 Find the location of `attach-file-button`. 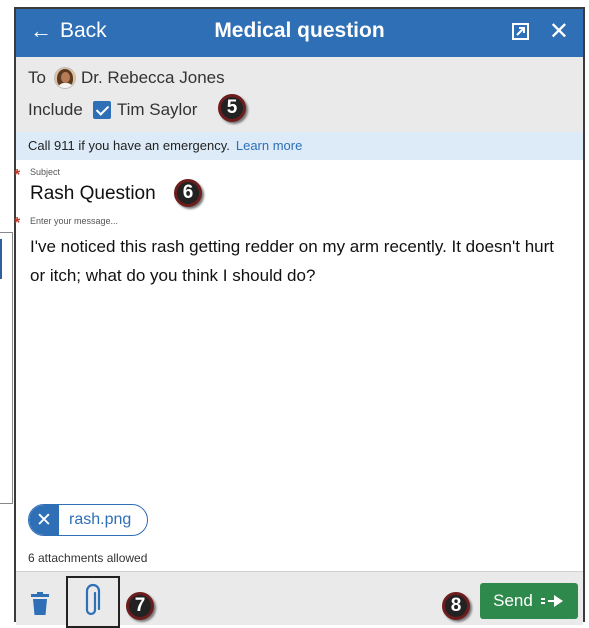

attach-file-button is located at coordinates (93, 602).